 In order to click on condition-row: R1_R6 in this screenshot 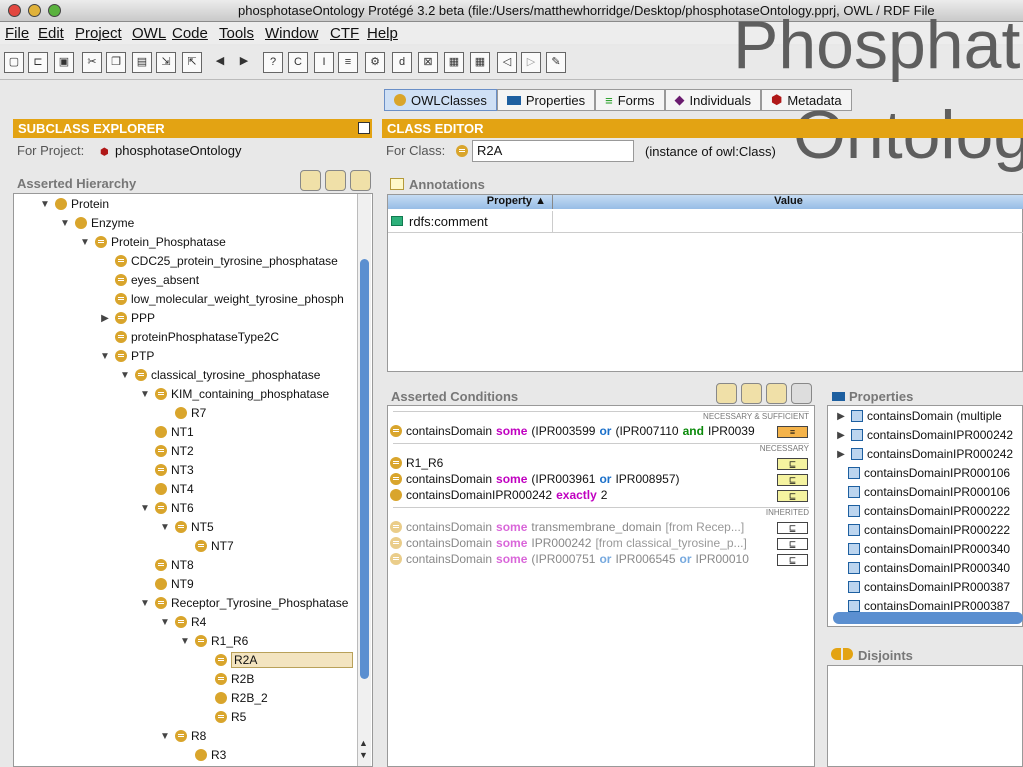, I will do `click(416, 463)`.